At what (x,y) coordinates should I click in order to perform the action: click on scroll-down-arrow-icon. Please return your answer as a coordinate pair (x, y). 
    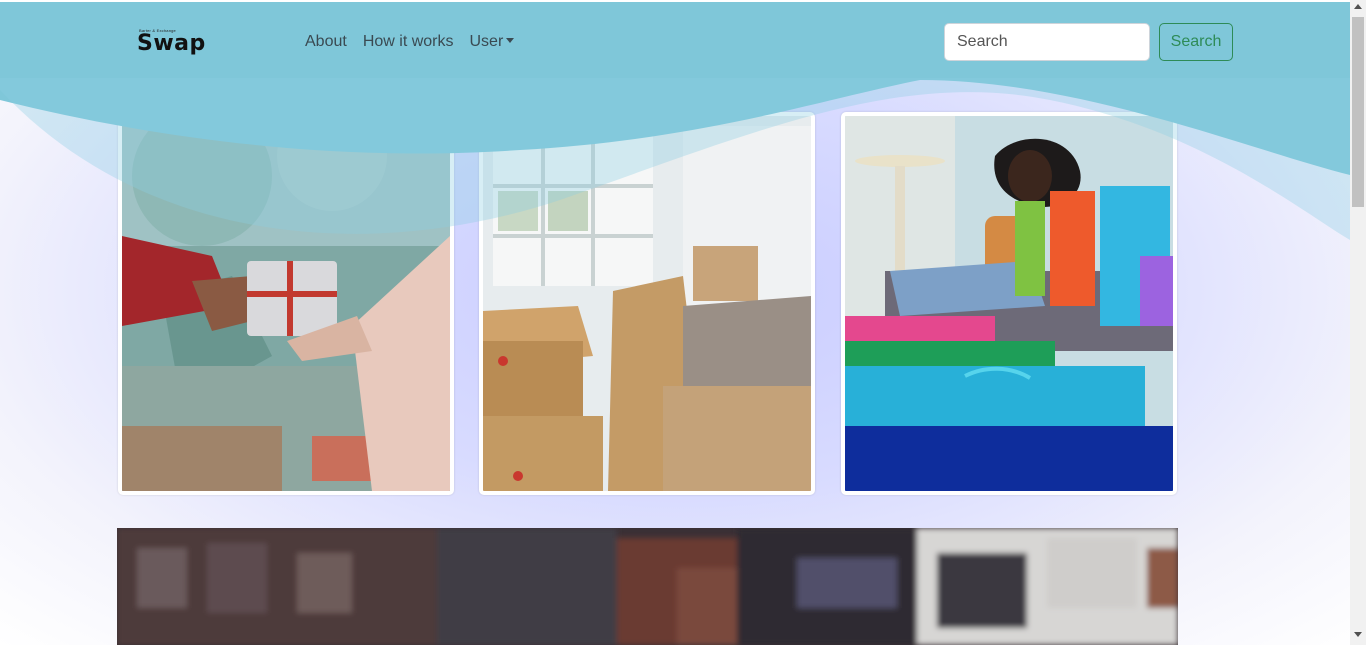
    Looking at the image, I should click on (1358, 634).